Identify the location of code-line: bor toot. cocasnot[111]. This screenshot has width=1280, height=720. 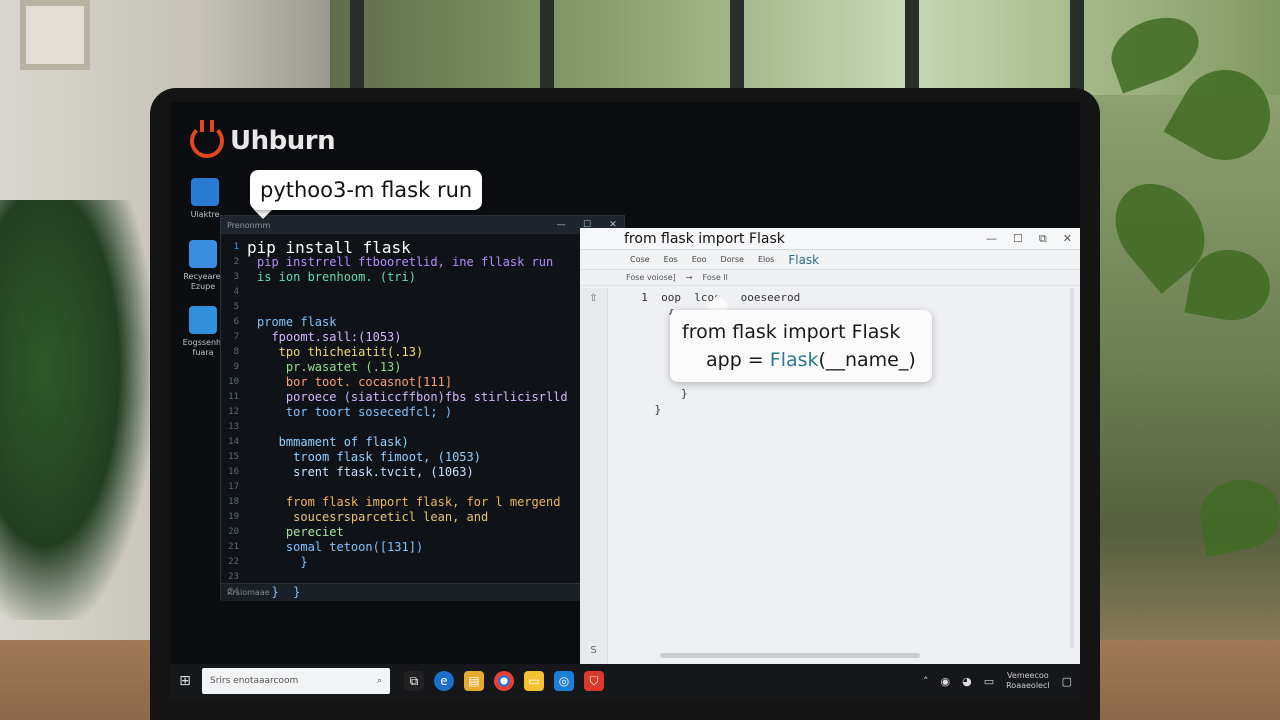
(355, 382).